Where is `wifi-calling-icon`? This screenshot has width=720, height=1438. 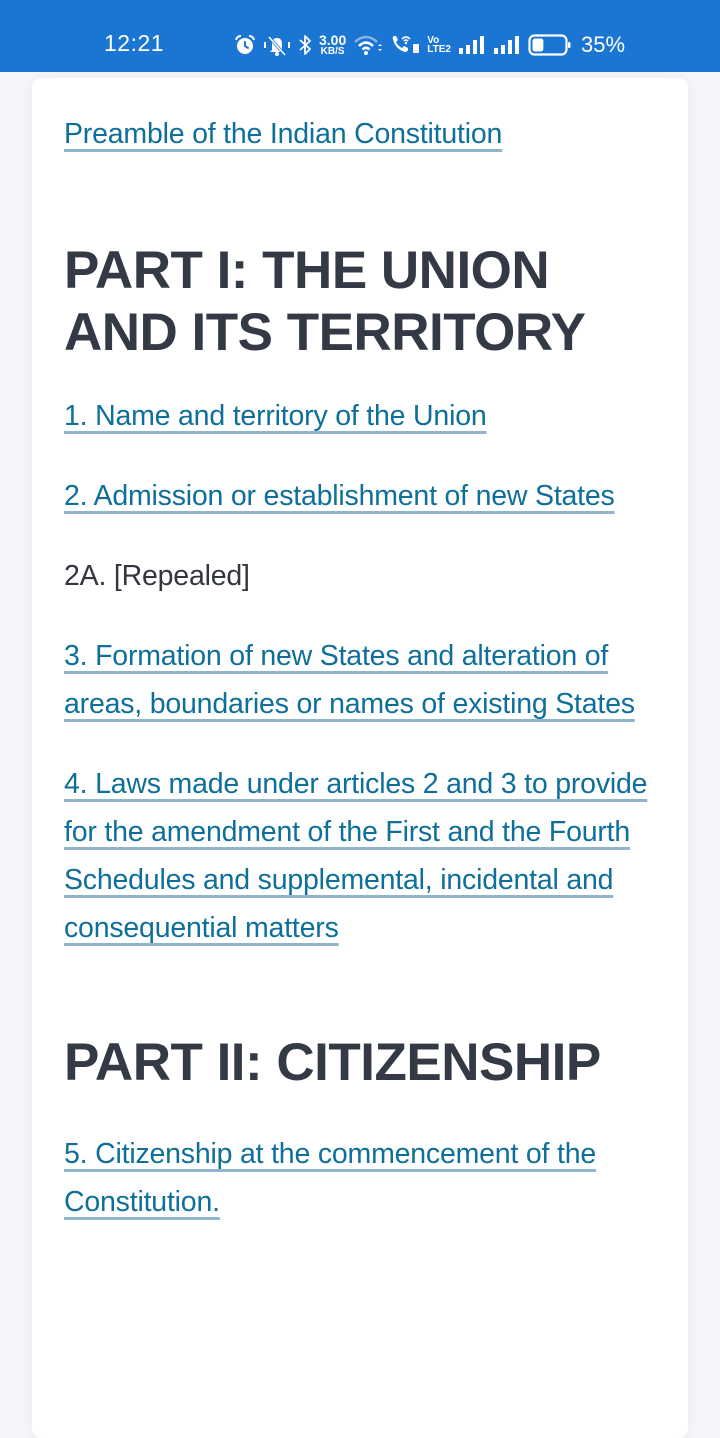
wifi-calling-icon is located at coordinates (405, 45).